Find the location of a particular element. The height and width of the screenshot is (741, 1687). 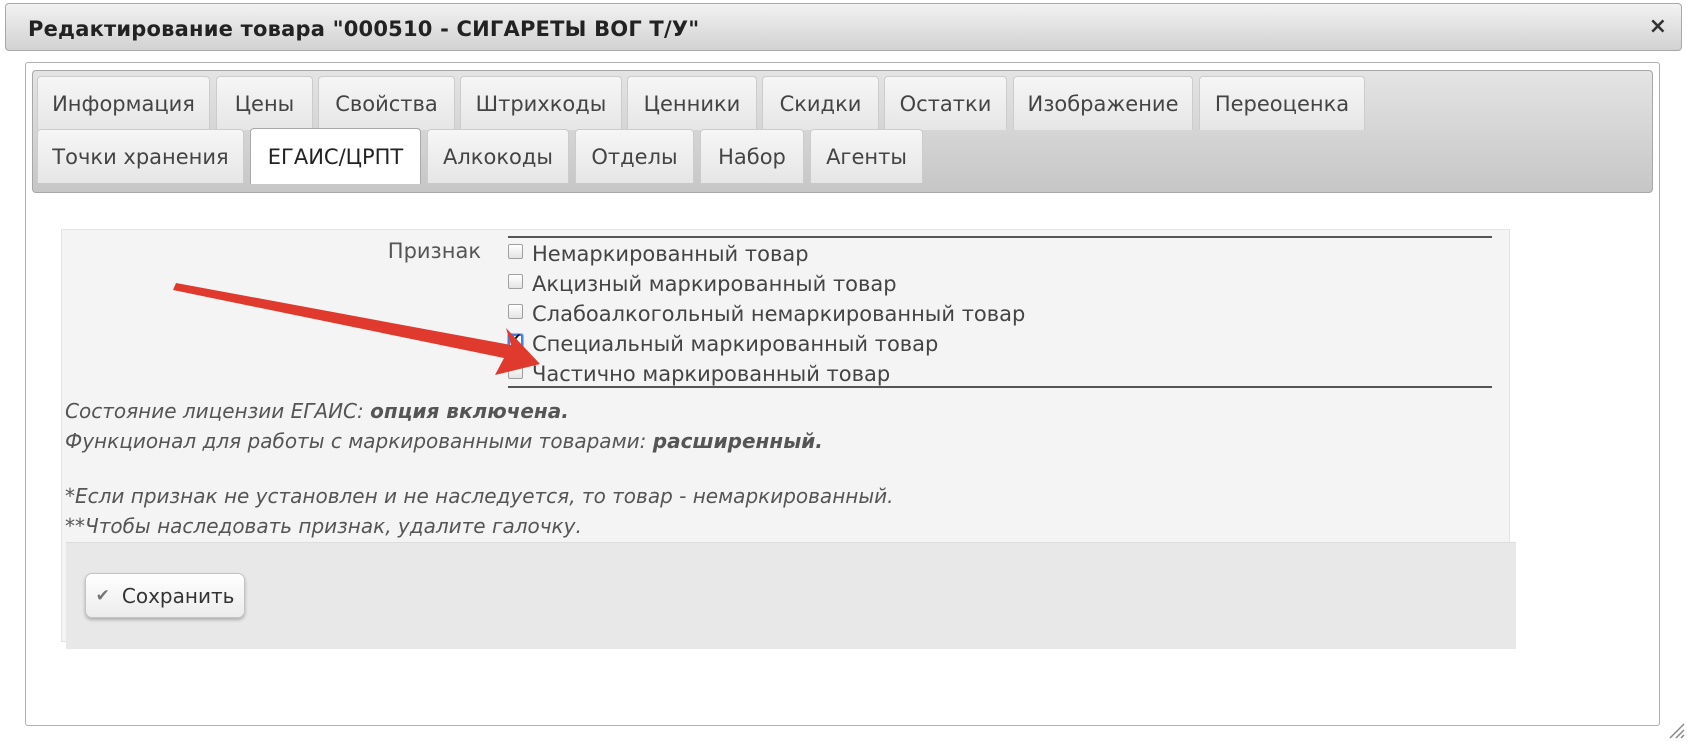

tab-agents: Агенты is located at coordinates (866, 156).